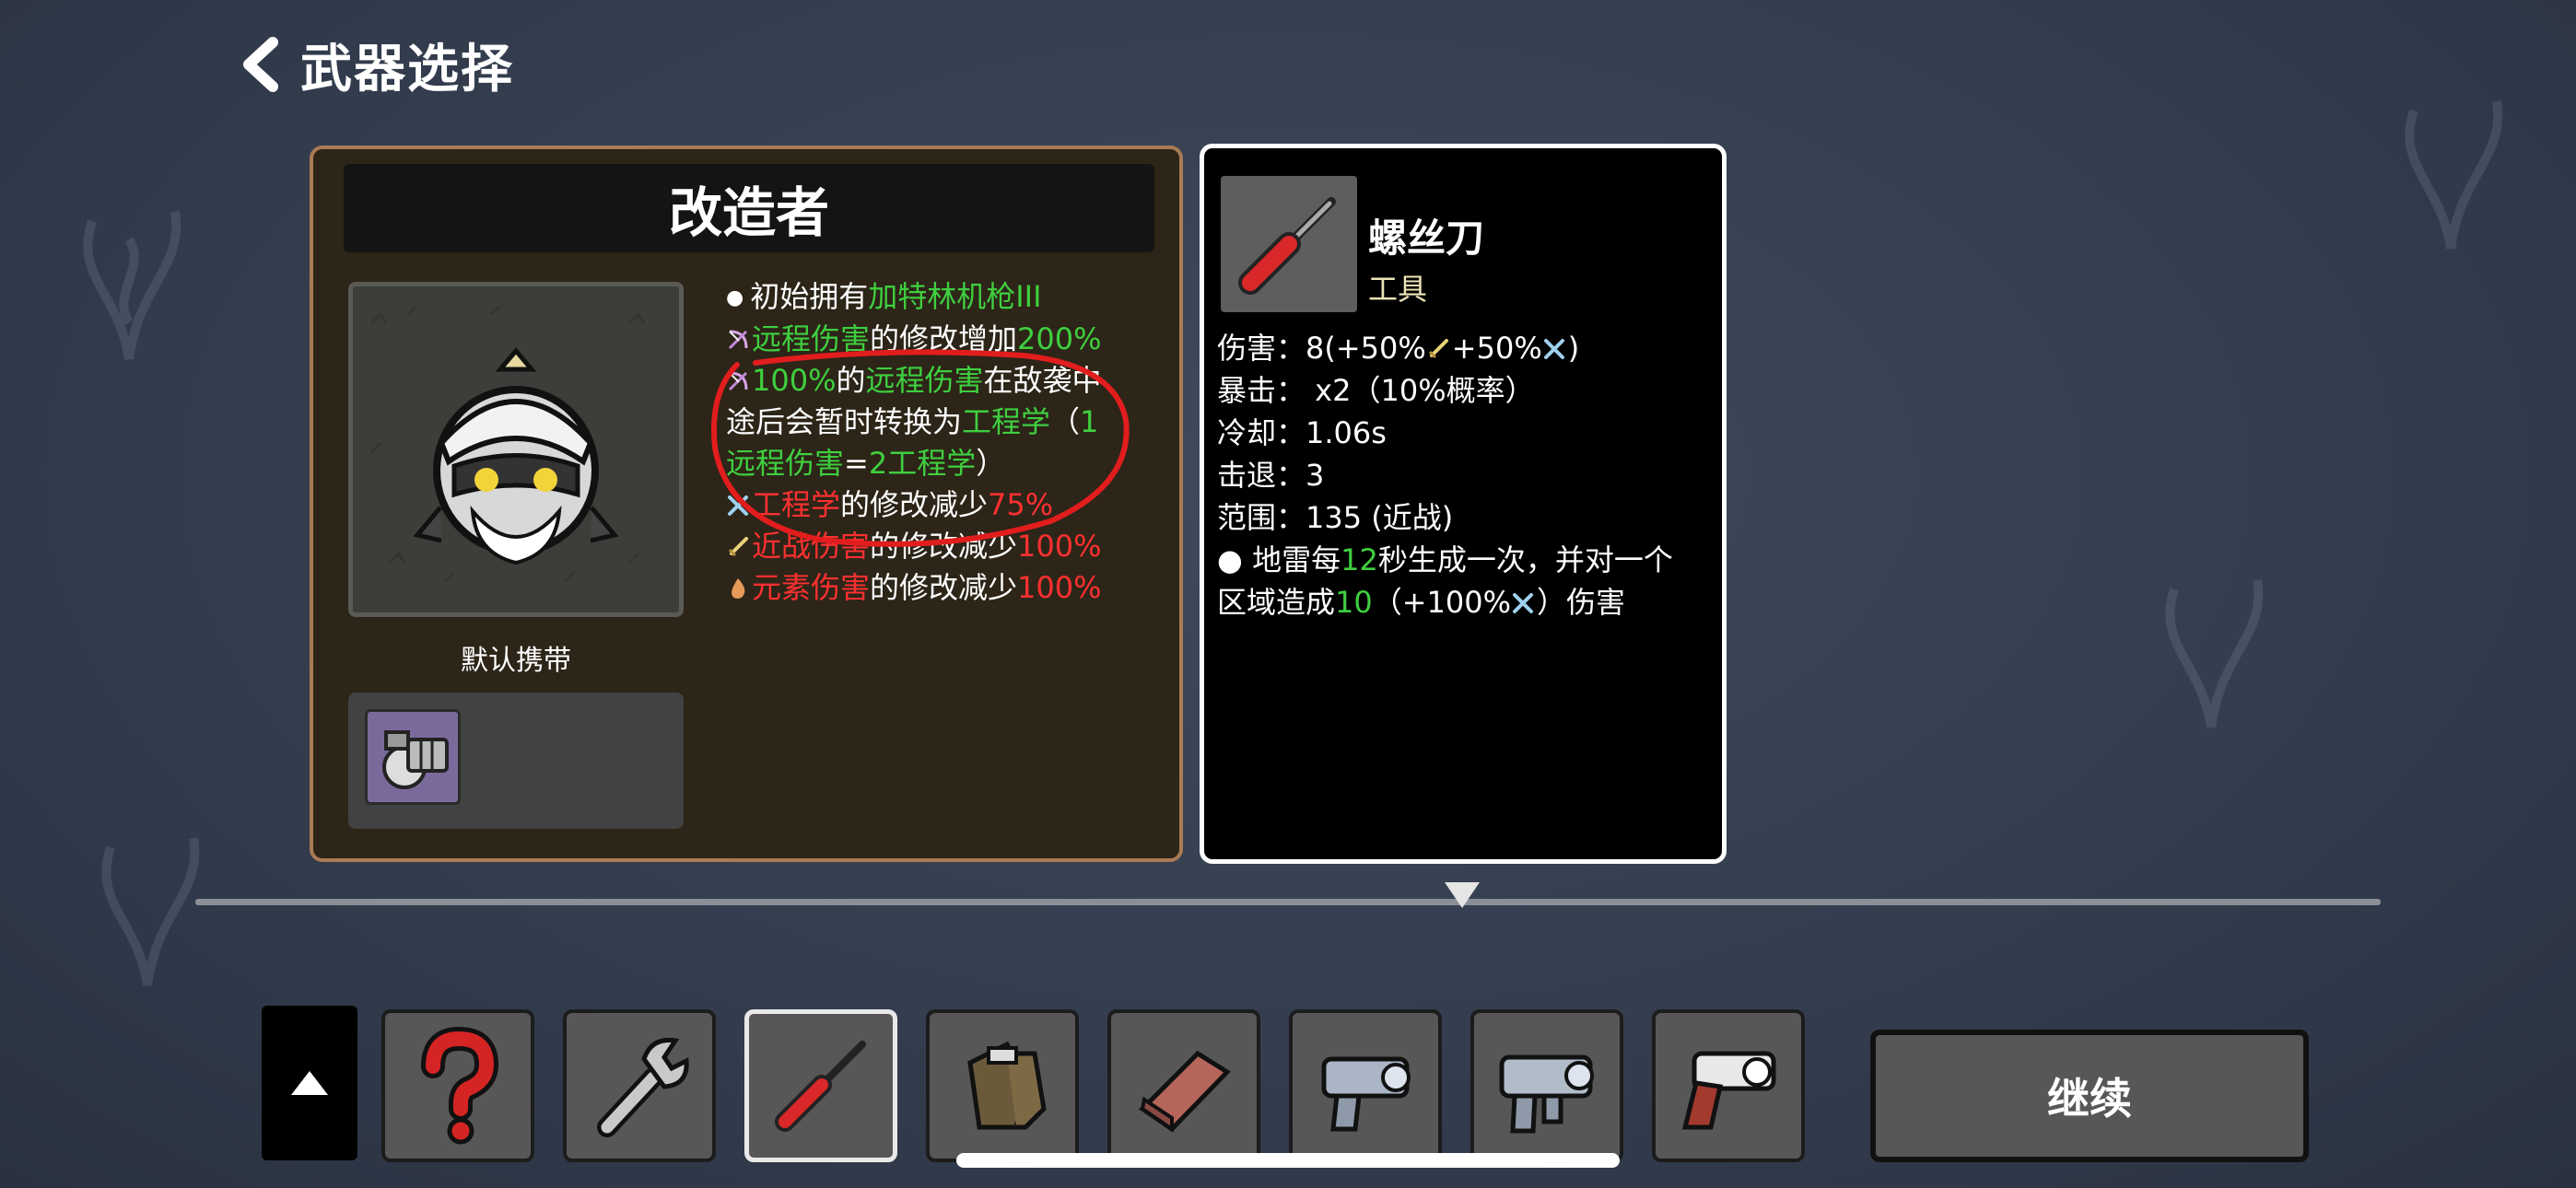 This screenshot has height=1188, width=2576. I want to click on description-line: 元素伤害的修改减少100%, so click(947, 588).